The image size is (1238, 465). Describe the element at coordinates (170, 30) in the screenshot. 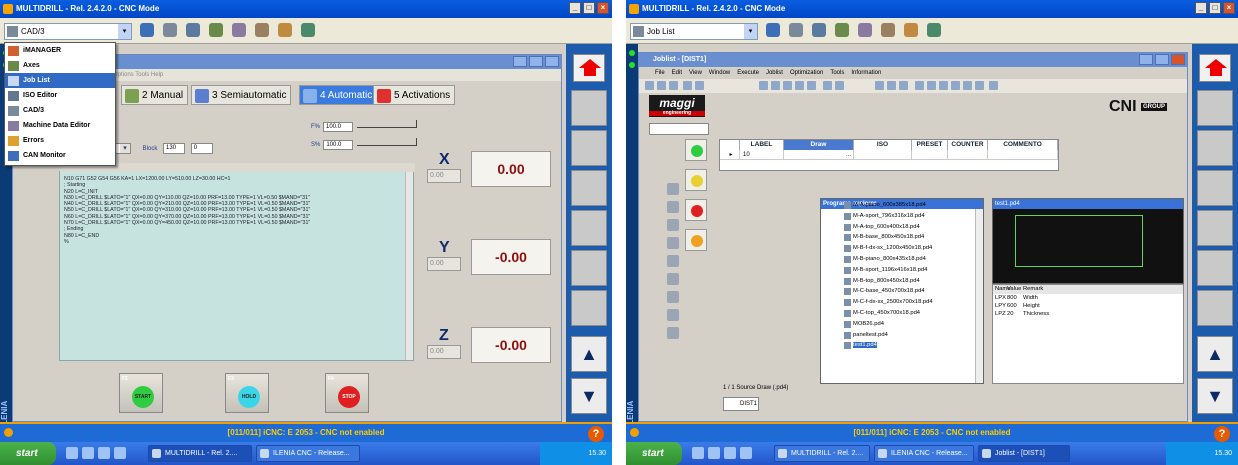

I see `settings-icon` at that location.